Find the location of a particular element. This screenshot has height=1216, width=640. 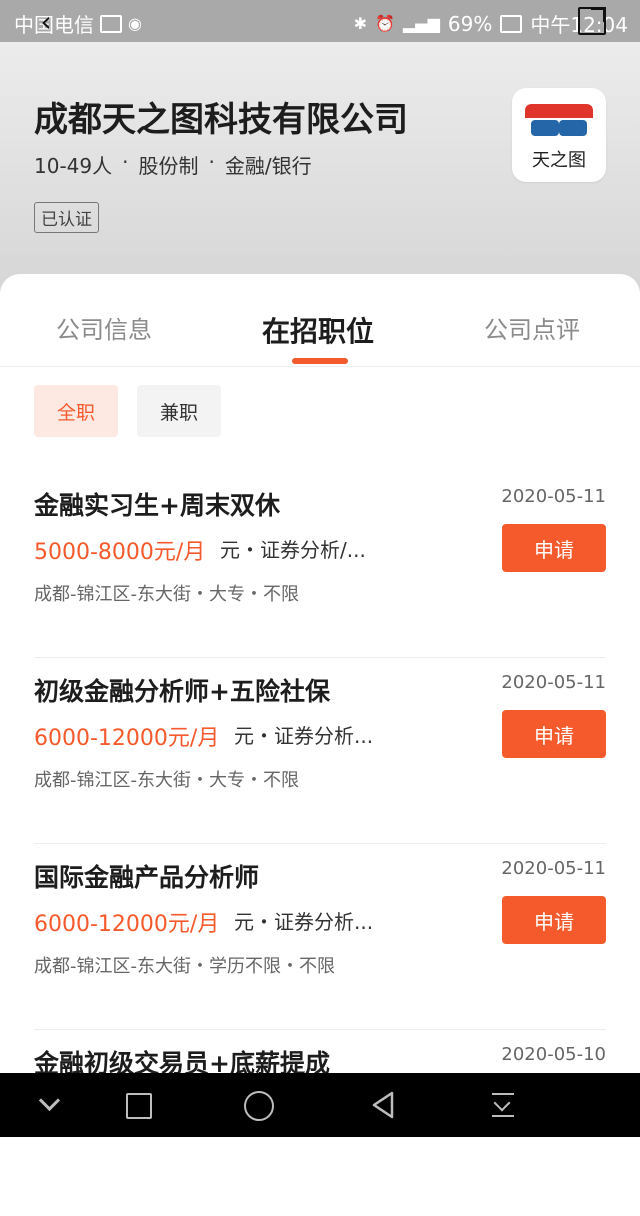

square-icon is located at coordinates (139, 1105).